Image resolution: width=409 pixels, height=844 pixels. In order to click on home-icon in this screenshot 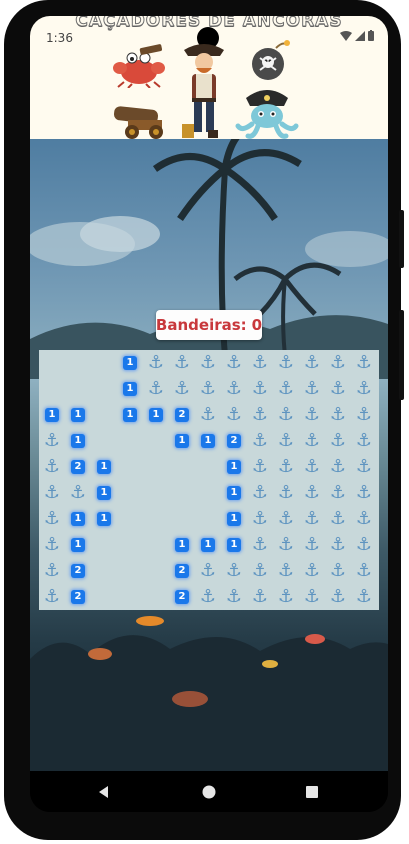, I will do `click(209, 792)`.